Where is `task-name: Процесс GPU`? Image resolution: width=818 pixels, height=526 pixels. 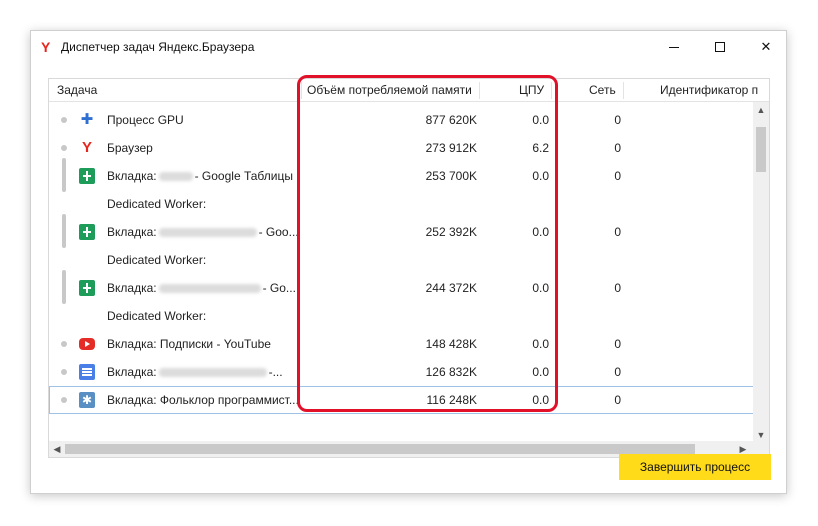
task-name: Процесс GPU is located at coordinates (145, 120).